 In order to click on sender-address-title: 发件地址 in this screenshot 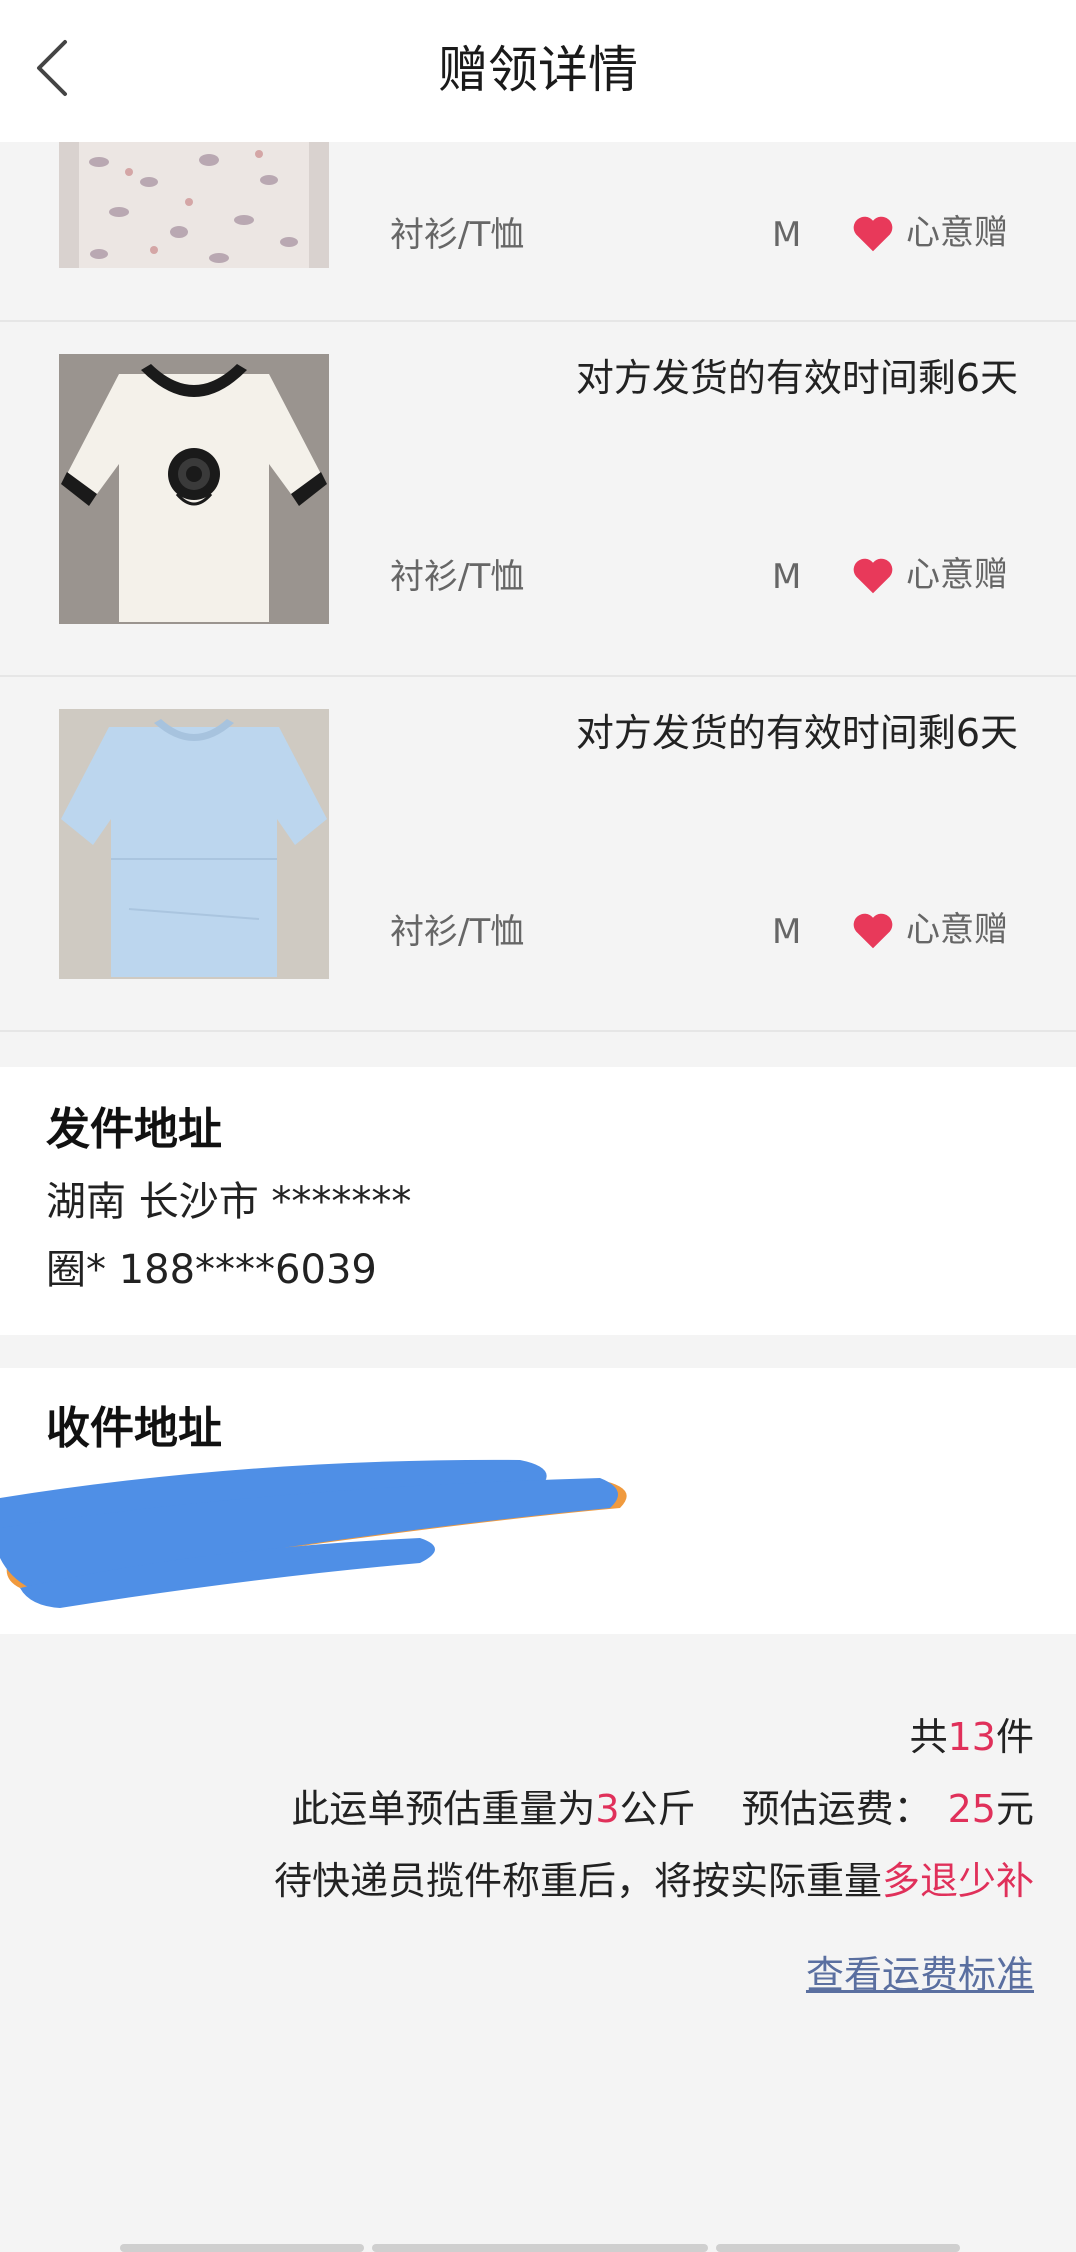, I will do `click(134, 1129)`.